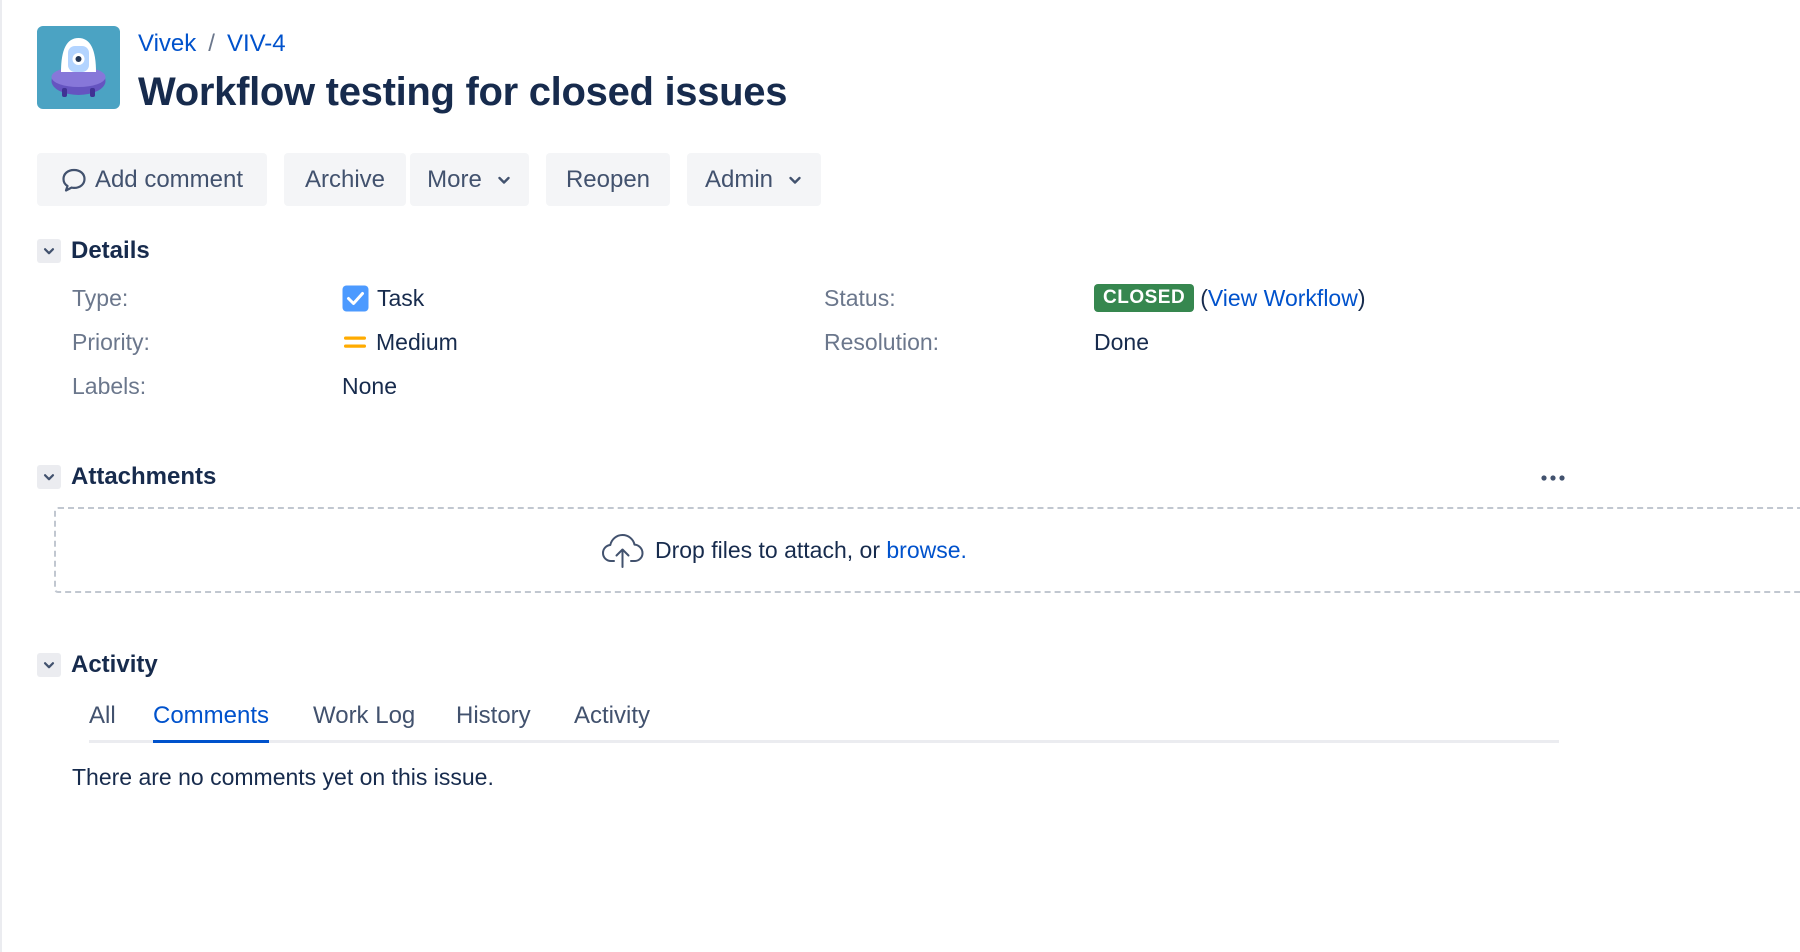 The height and width of the screenshot is (952, 1800). I want to click on more-dots-icon, so click(1553, 478).